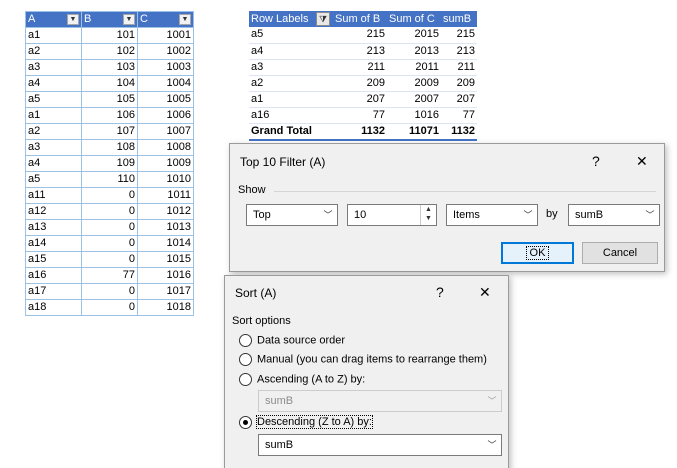  What do you see at coordinates (596, 161) in the screenshot?
I see `help-icon: ?` at bounding box center [596, 161].